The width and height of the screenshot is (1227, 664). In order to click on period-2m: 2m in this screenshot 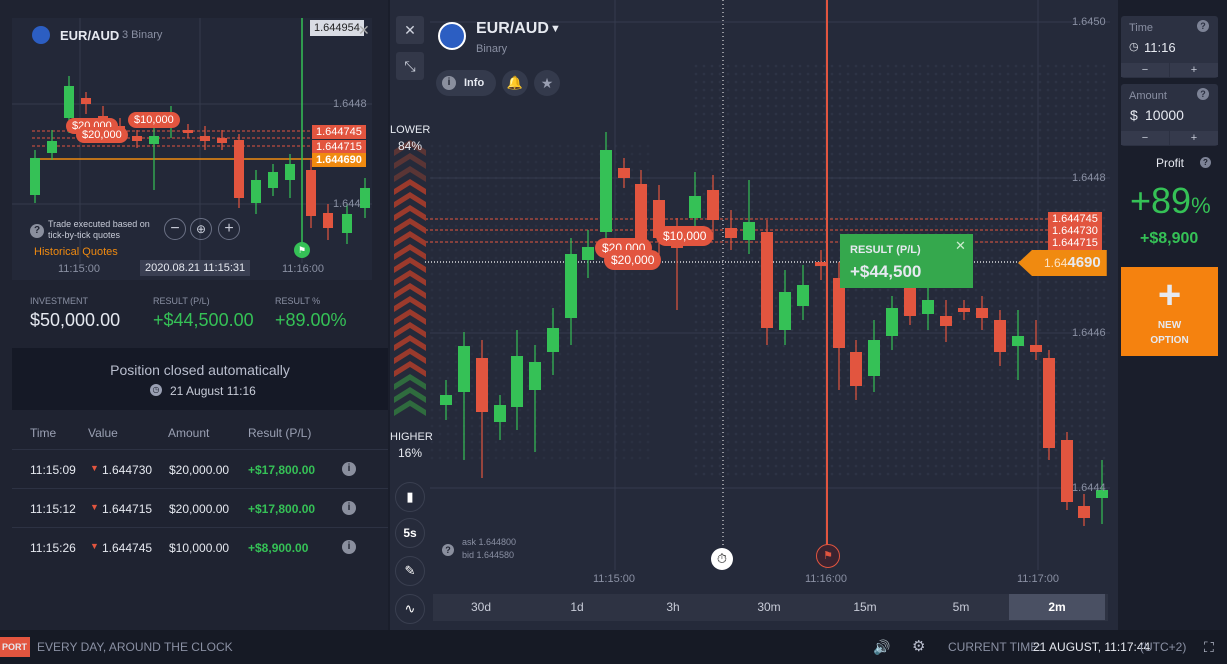, I will do `click(1057, 607)`.